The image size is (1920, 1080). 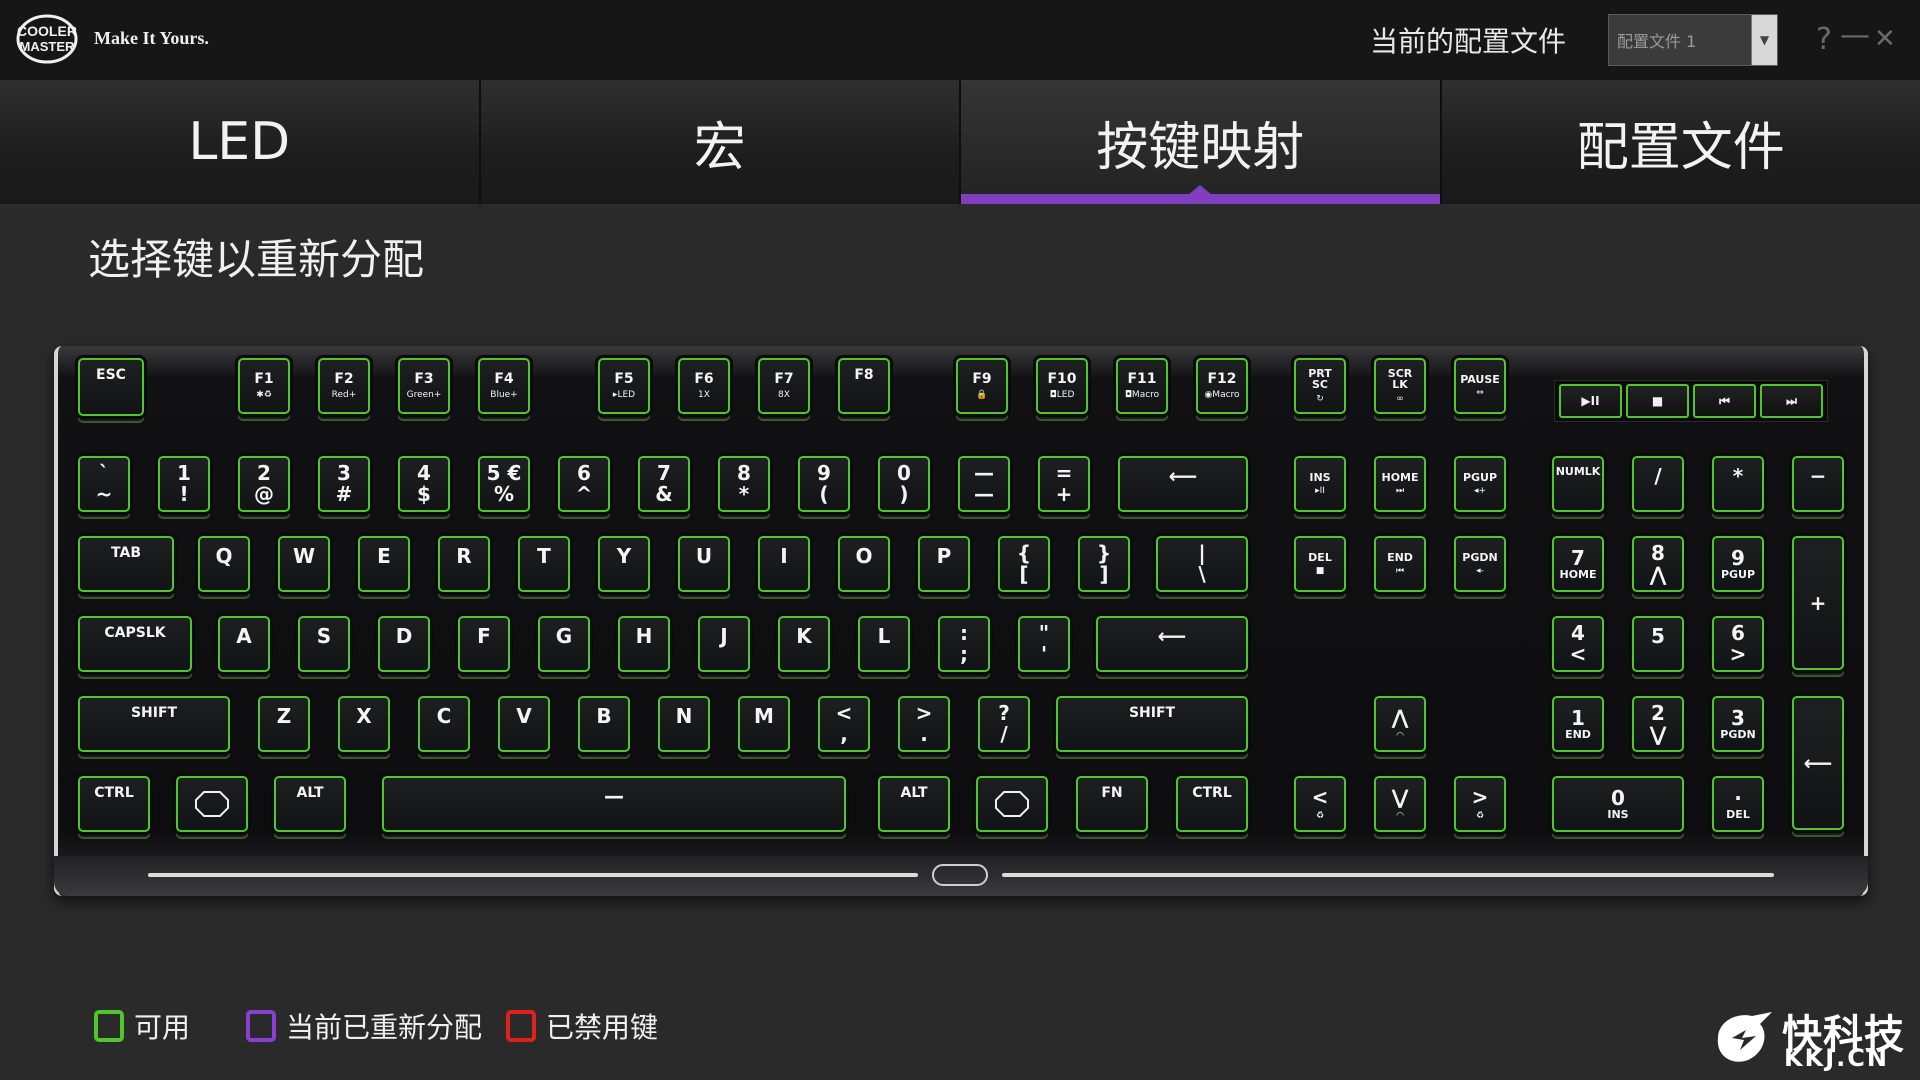 I want to click on key-minus: — —, so click(x=984, y=484).